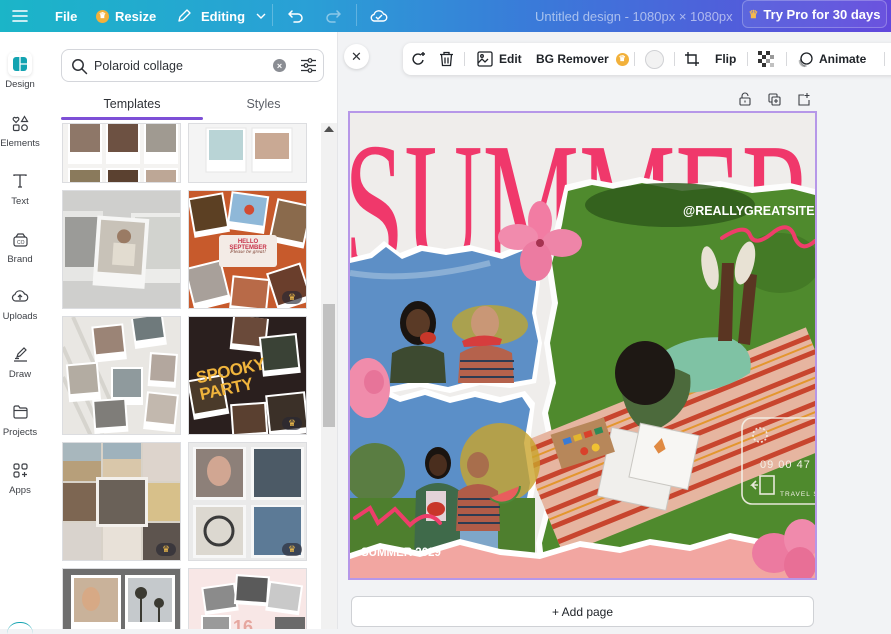 The image size is (891, 634). I want to click on duplicate-page-button, so click(774, 99).